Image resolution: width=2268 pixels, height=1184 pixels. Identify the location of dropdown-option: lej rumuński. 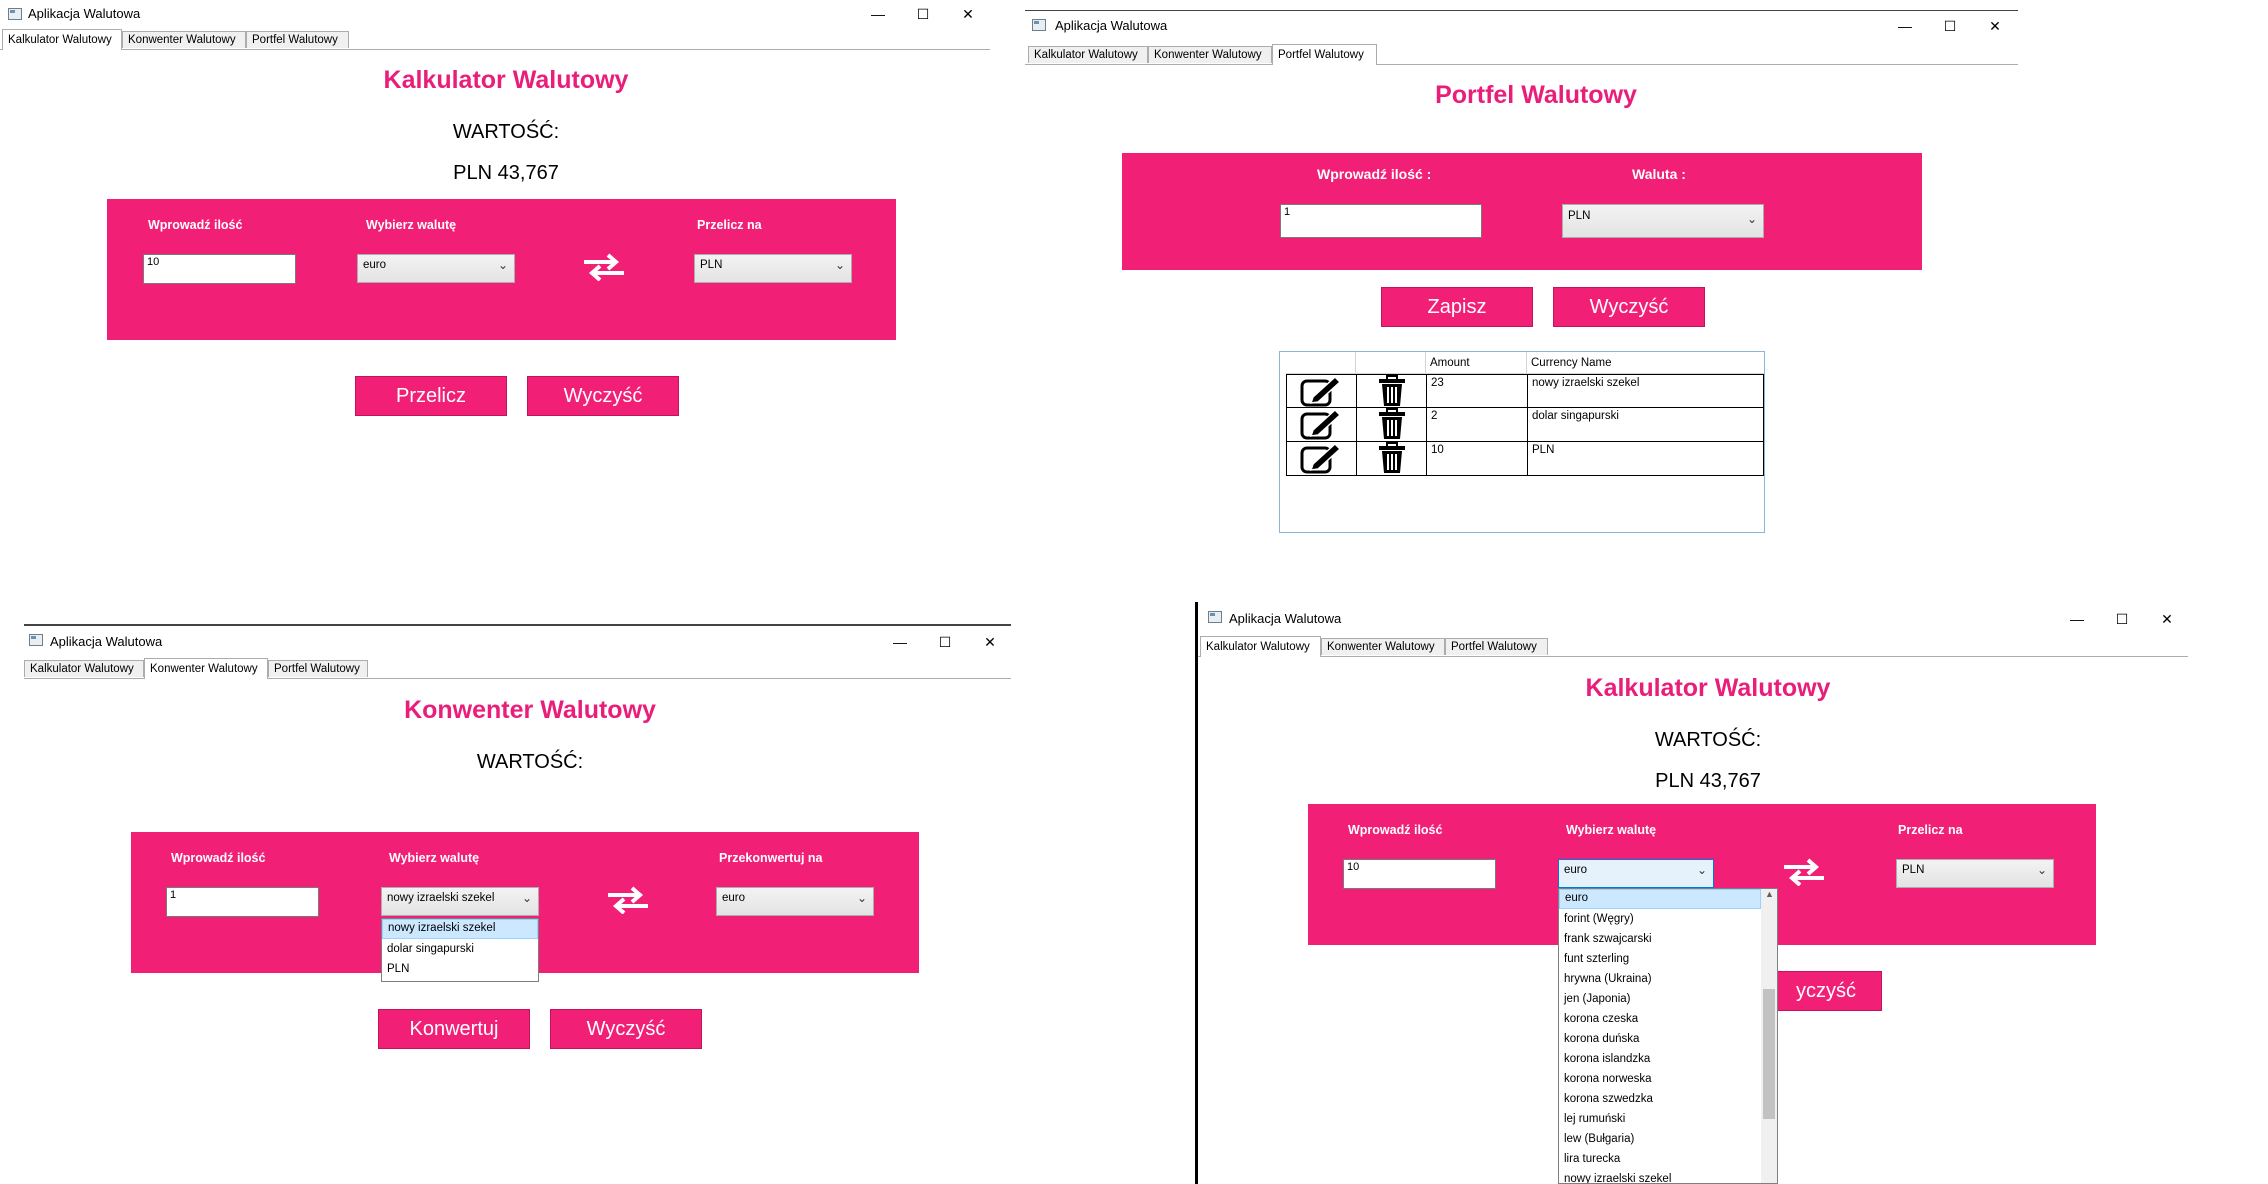
(1660, 1119).